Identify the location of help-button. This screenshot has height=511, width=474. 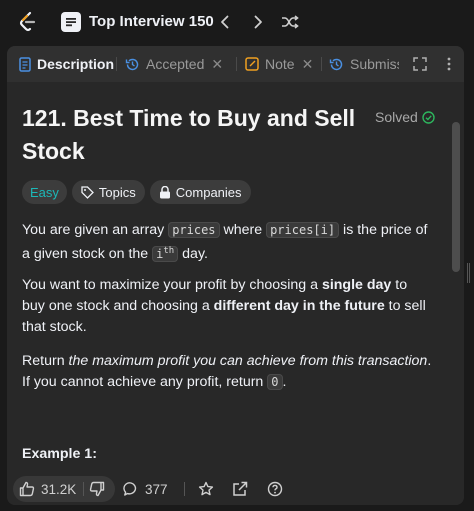
(278, 489).